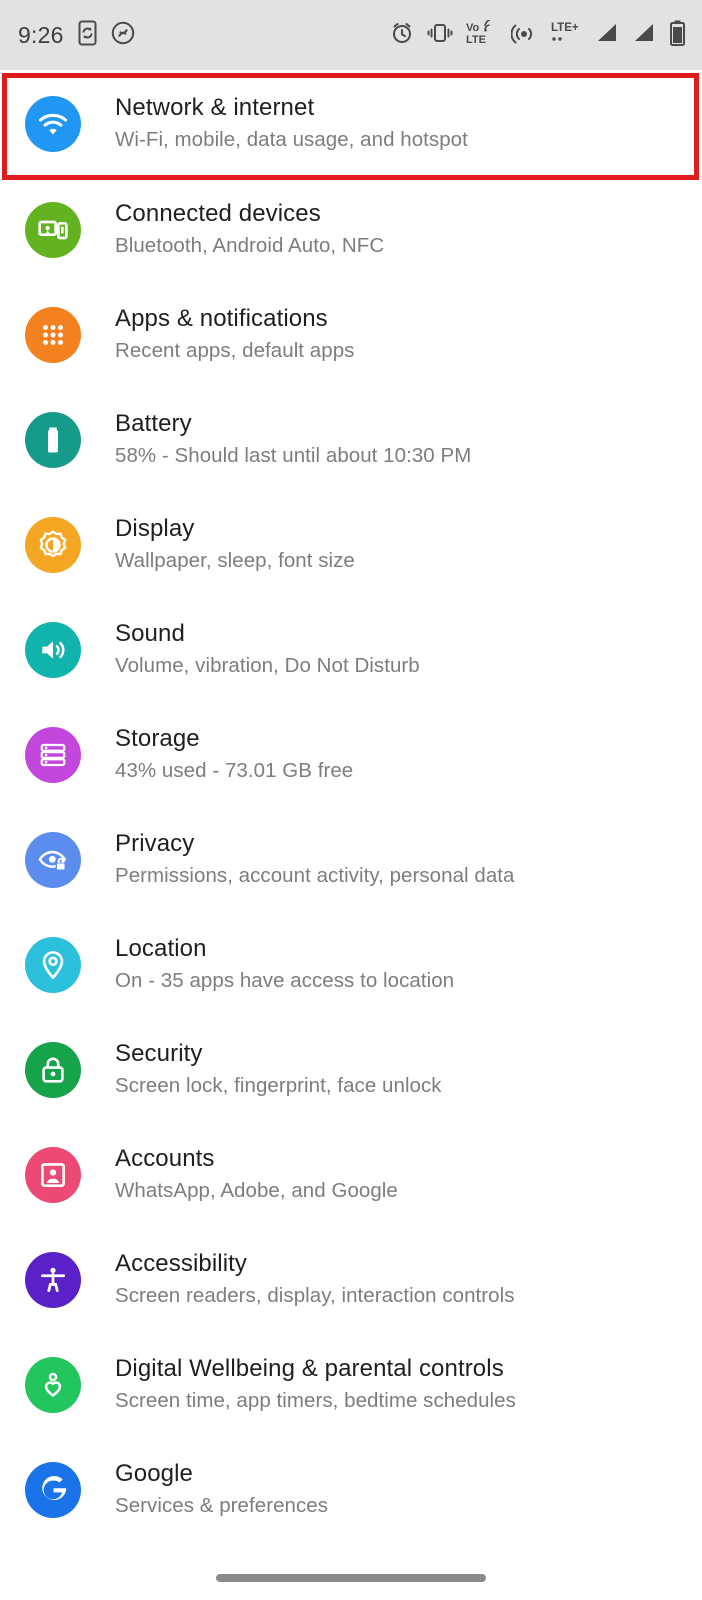 The width and height of the screenshot is (702, 1600). Describe the element at coordinates (566, 35) in the screenshot. I see `lte-plus-icon: LTE+` at that location.